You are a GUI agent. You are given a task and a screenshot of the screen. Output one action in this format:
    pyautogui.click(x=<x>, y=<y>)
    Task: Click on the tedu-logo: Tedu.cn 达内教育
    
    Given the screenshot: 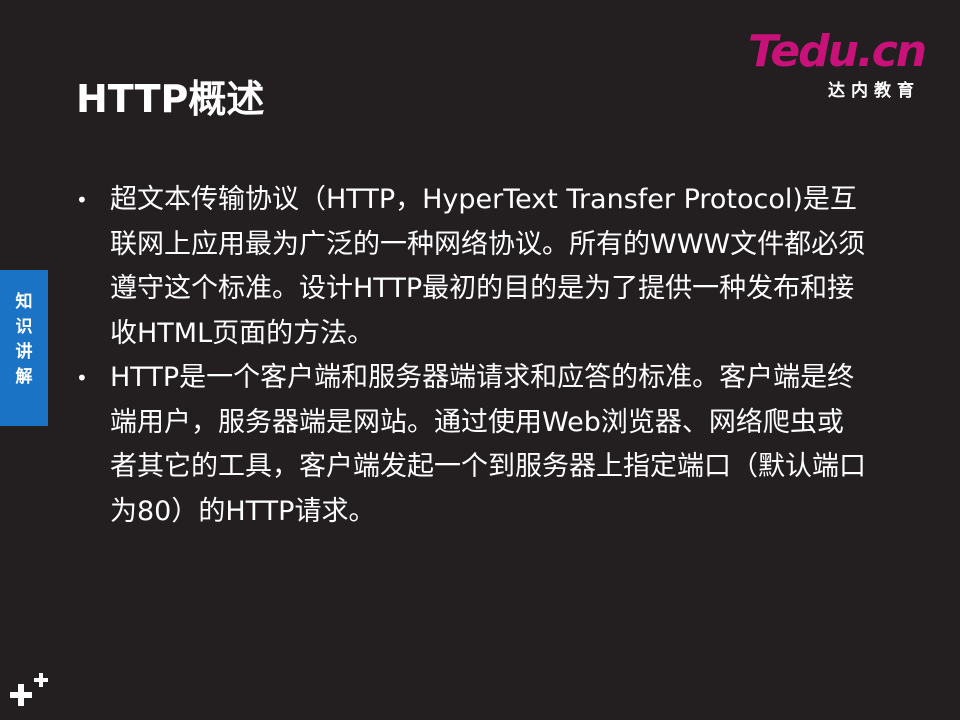 What is the action you would take?
    pyautogui.click(x=843, y=64)
    